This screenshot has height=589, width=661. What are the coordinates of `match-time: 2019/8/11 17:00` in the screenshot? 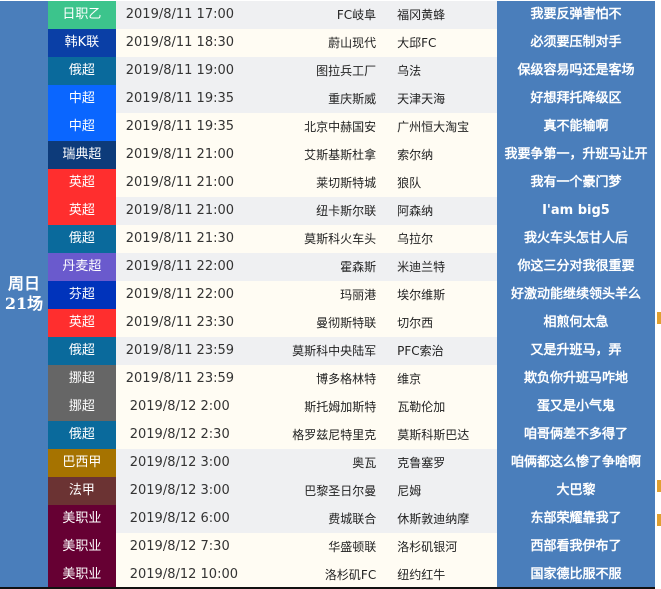 It's located at (180, 14).